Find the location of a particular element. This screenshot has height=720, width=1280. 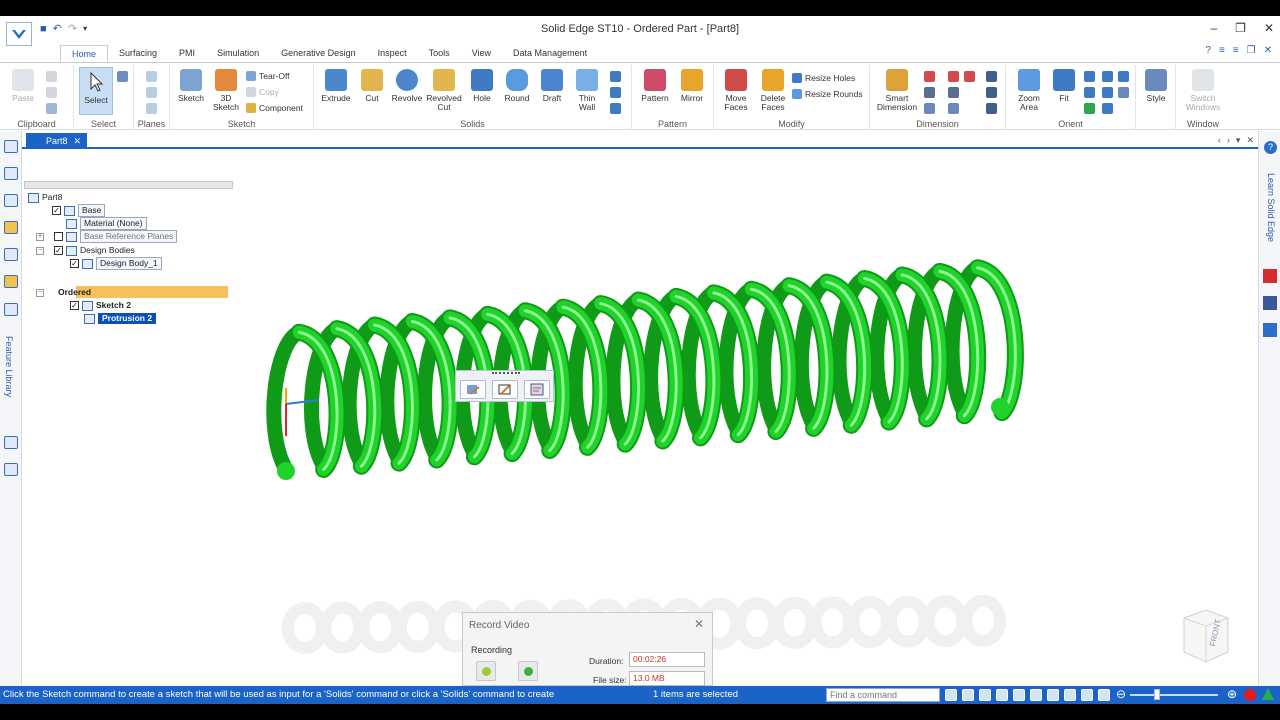

pause-button is located at coordinates (486, 671).